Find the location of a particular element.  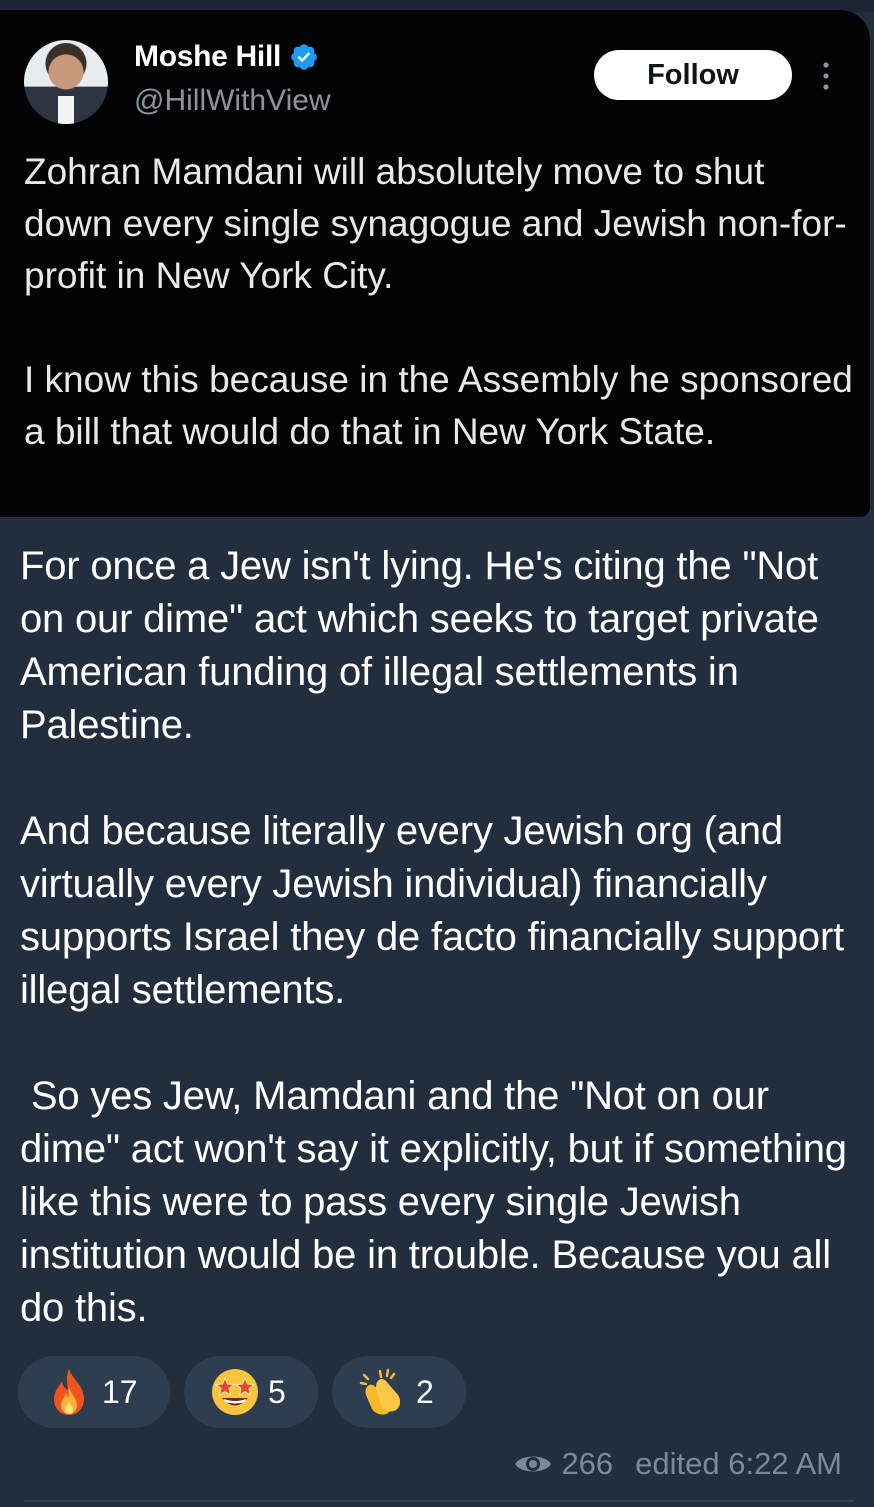

tweet-author: Moshe Hill is located at coordinates (226, 57).